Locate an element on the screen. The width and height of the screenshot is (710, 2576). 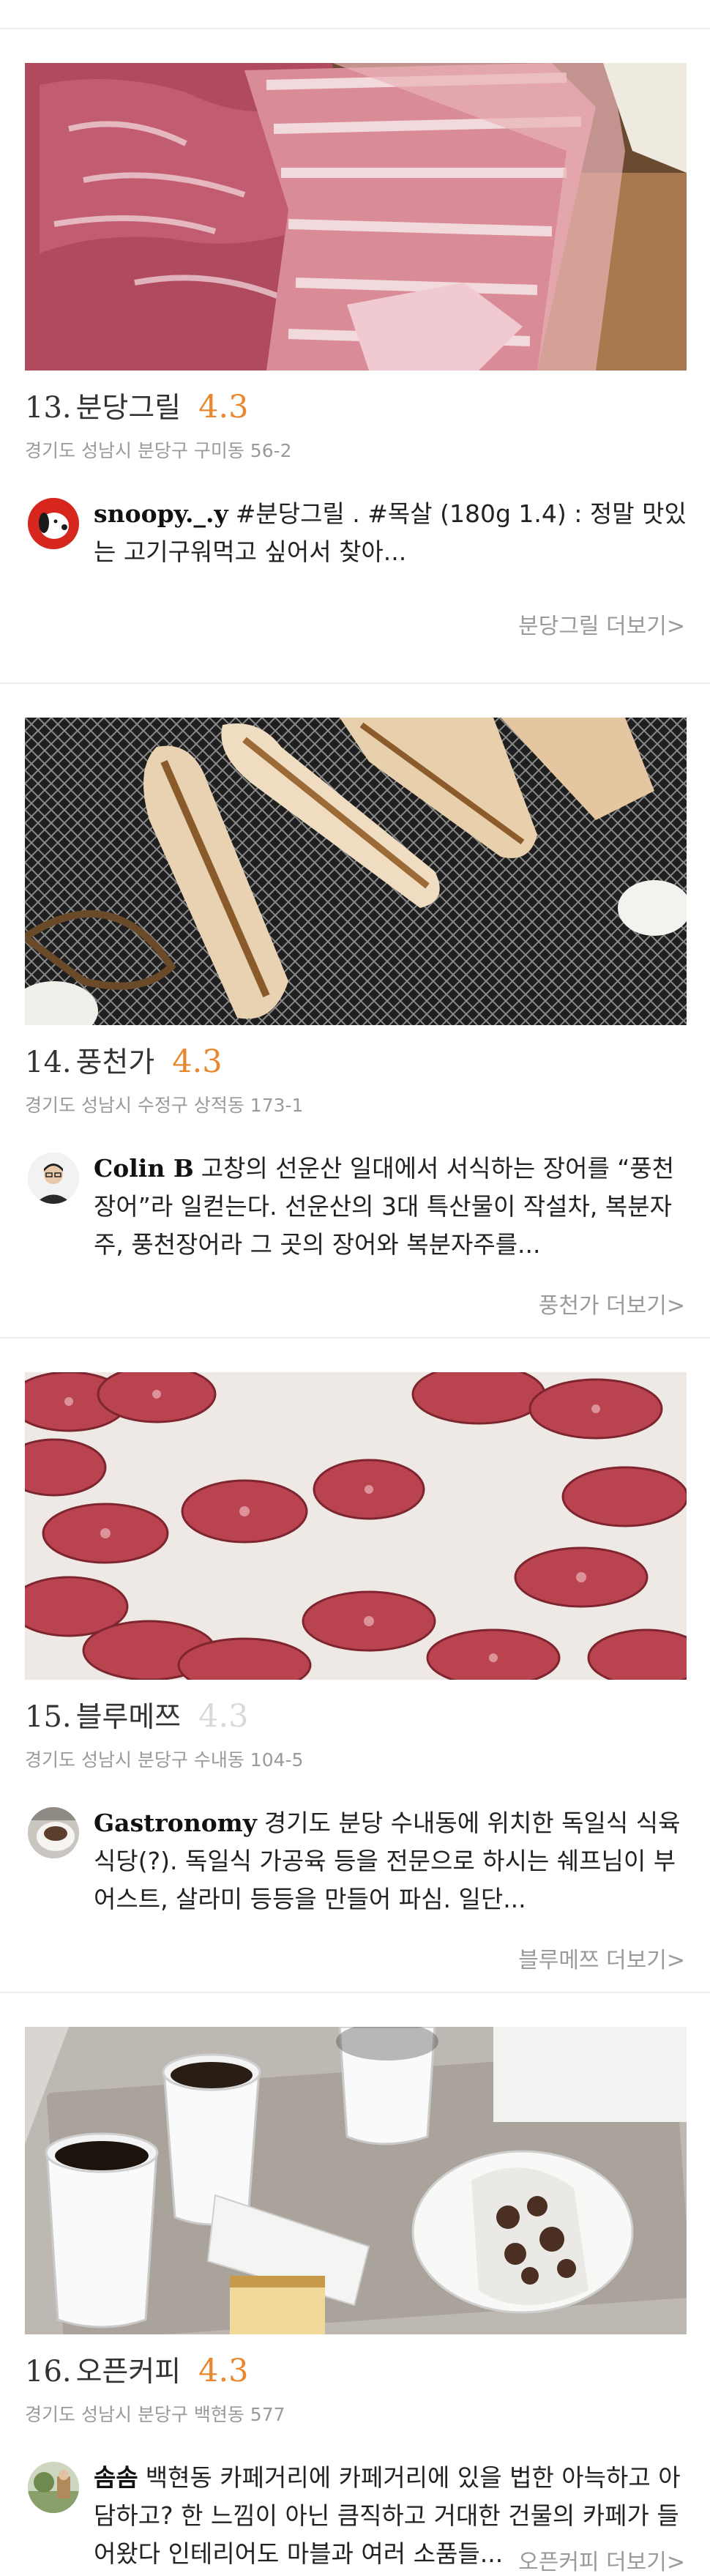
man-avatar is located at coordinates (53, 1178).